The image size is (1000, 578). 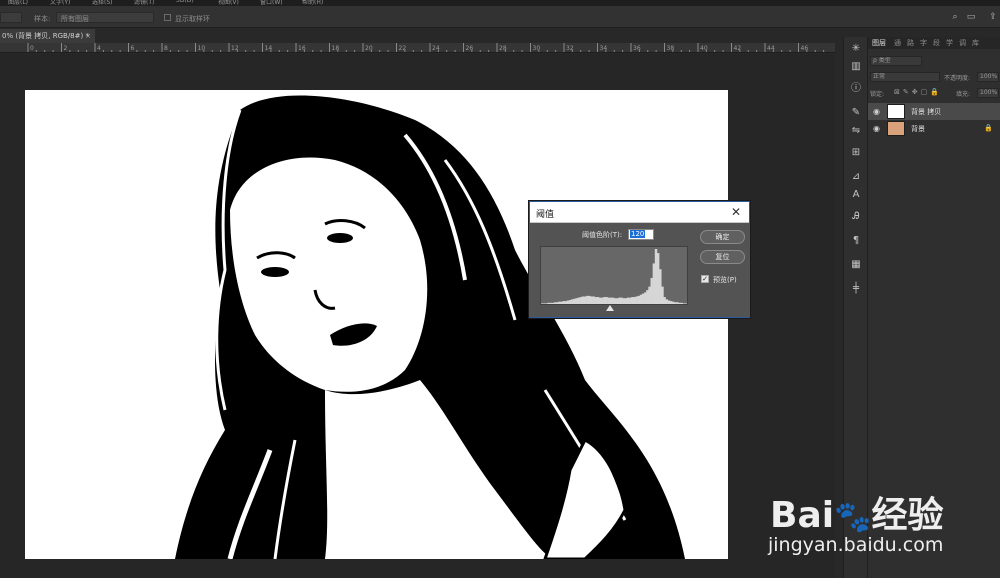 I want to click on threshold-dialog: 阈值 ✕ 阈值色阶(T): 120 确定 复位 ✓ 预览(P), so click(x=639, y=259).